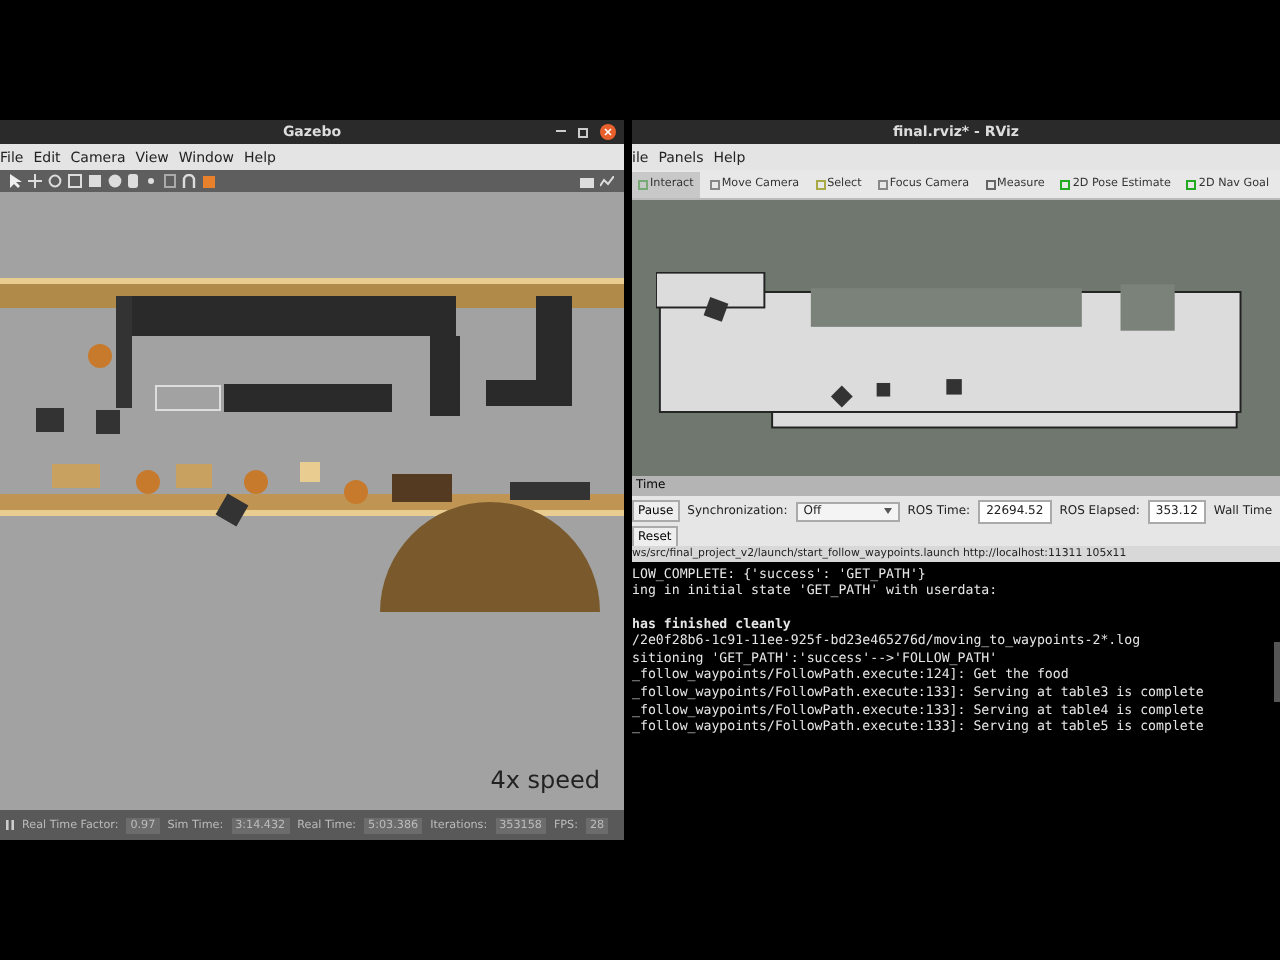 Image resolution: width=1280 pixels, height=960 pixels. Describe the element at coordinates (115, 181) in the screenshot. I see `sphere-icon` at that location.